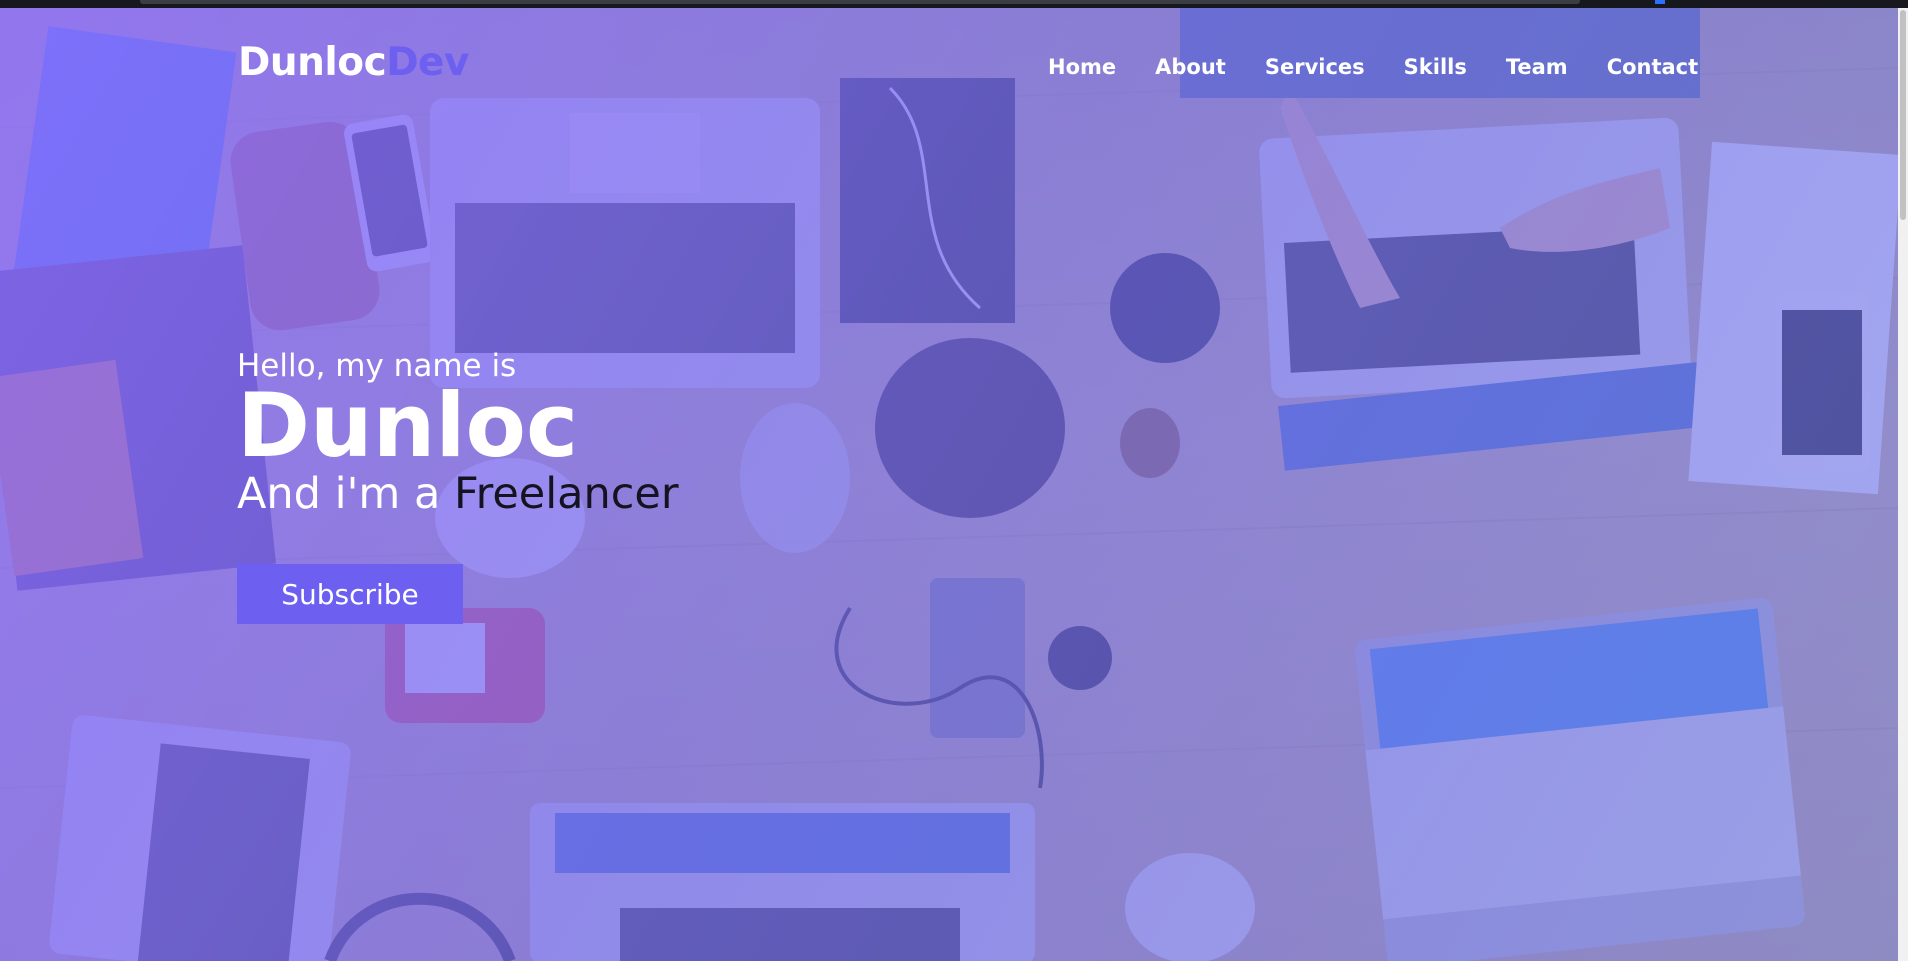  What do you see at coordinates (1435, 67) in the screenshot?
I see `nav-skills: Skills` at bounding box center [1435, 67].